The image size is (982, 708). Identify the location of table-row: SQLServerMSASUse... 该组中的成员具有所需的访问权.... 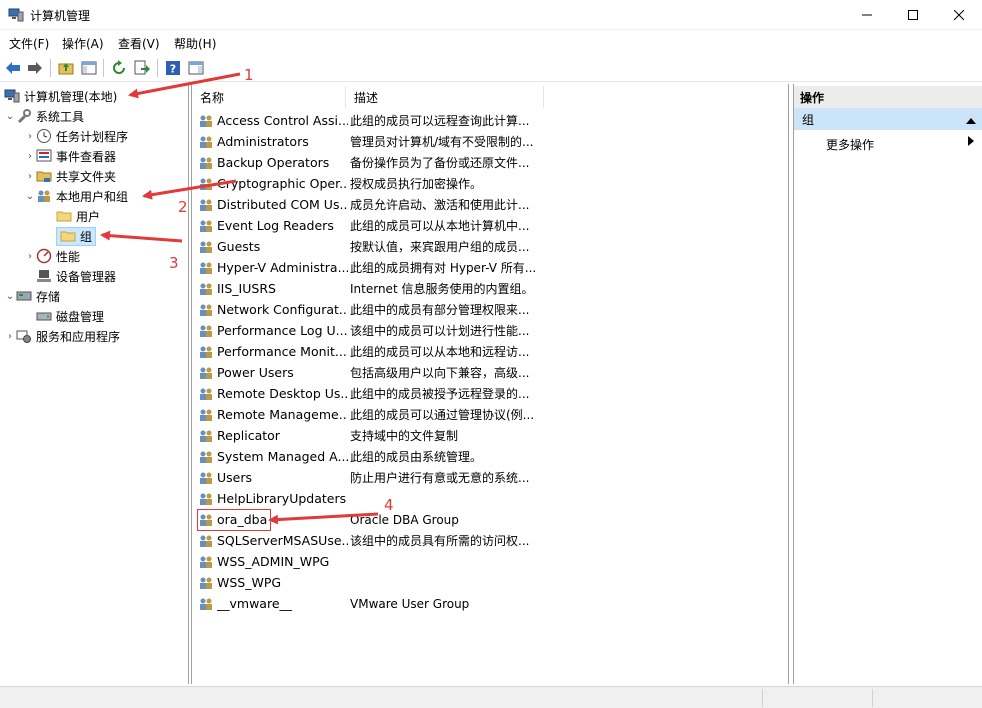
(488, 540).